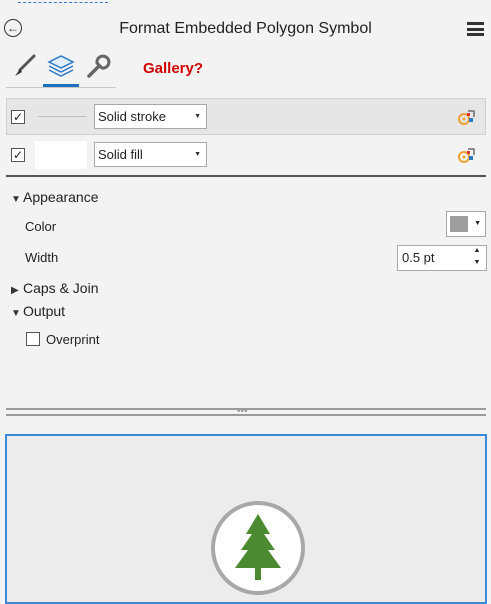 The image size is (491, 604). I want to click on tab-structure, so click(97, 66).